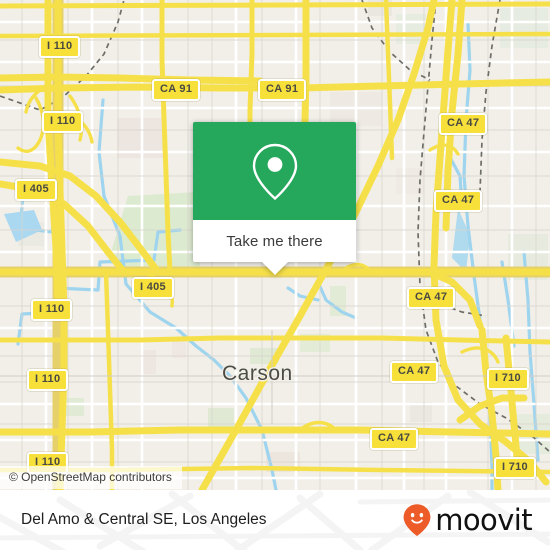  Describe the element at coordinates (483, 519) in the screenshot. I see `moovit-wordmark: moovit` at that location.